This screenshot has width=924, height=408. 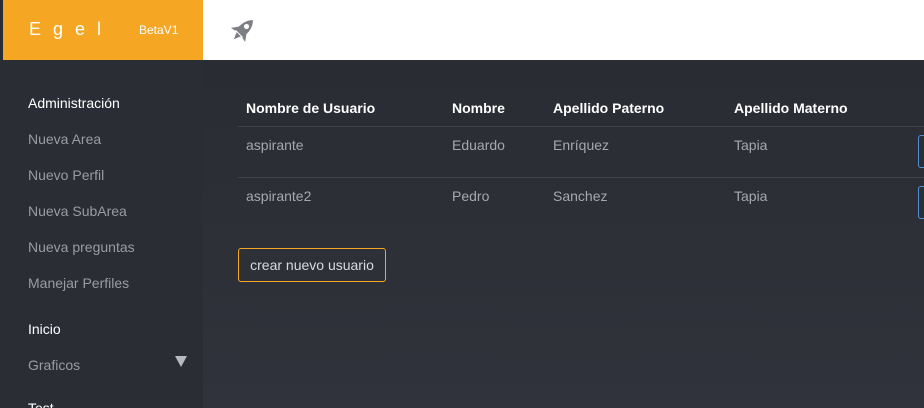 I want to click on cell-username: aspirante, so click(x=275, y=145).